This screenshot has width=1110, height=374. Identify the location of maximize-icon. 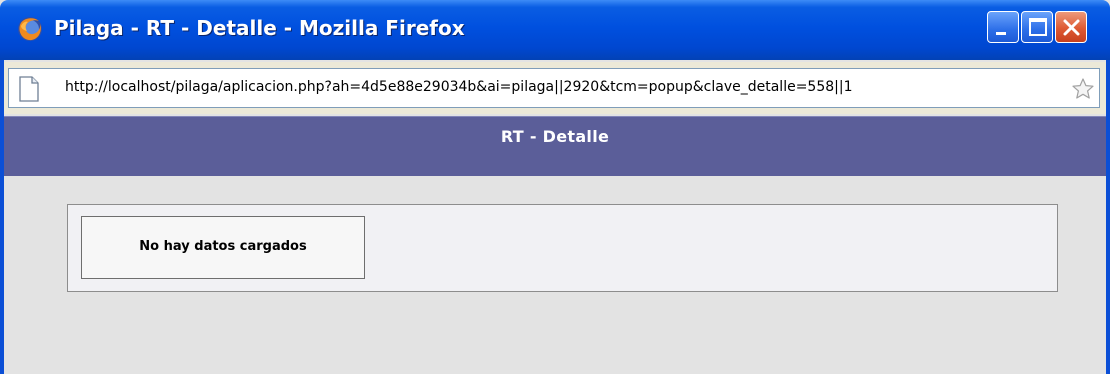
(1038, 27).